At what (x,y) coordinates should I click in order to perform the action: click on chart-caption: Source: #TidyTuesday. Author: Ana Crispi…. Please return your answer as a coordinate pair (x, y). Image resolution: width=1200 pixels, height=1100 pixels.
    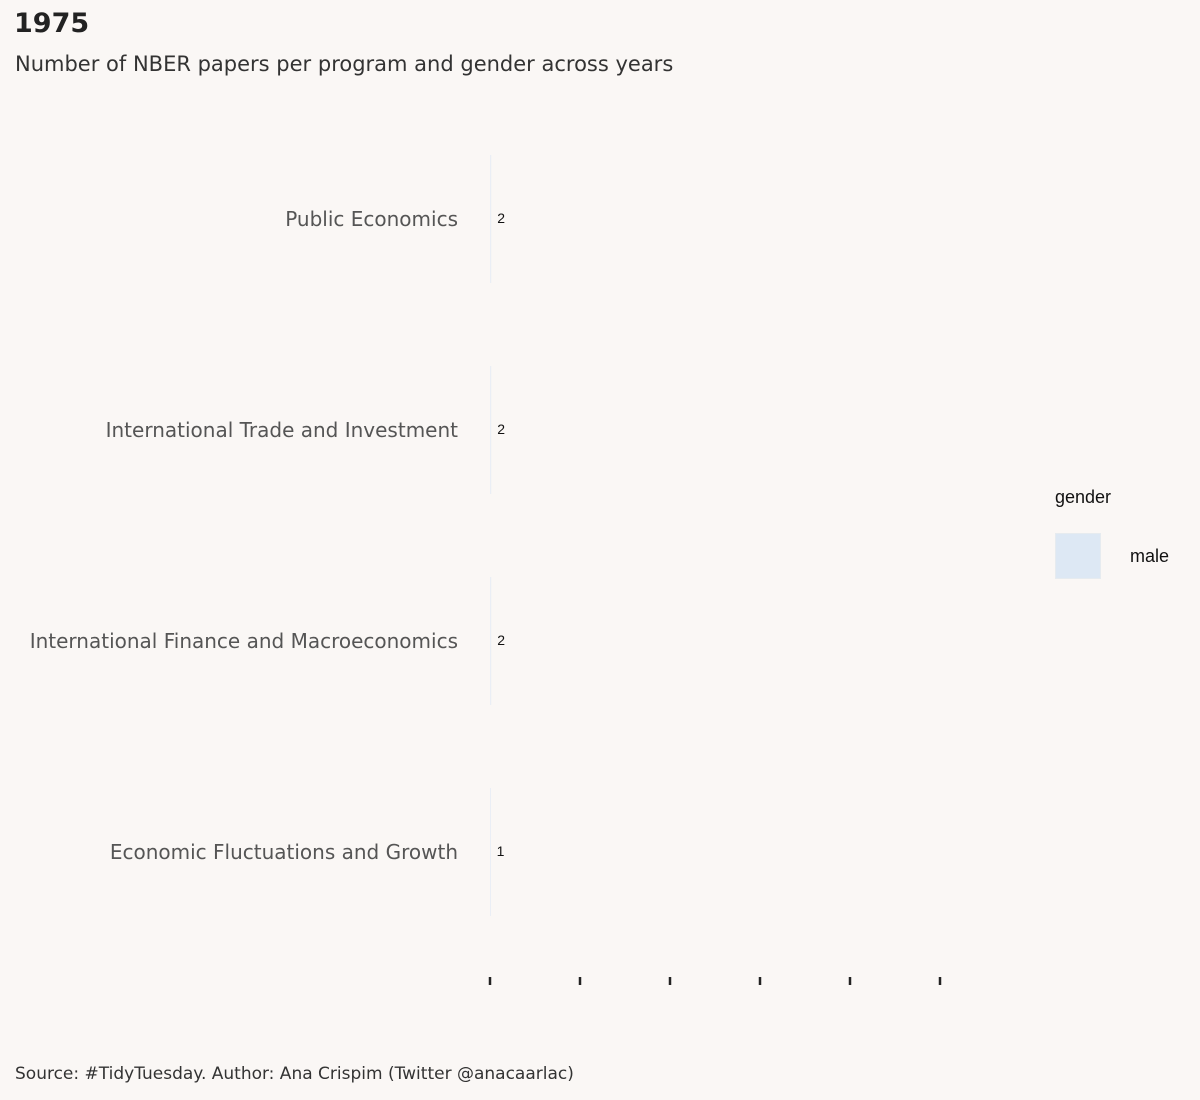
    Looking at the image, I should click on (294, 1074).